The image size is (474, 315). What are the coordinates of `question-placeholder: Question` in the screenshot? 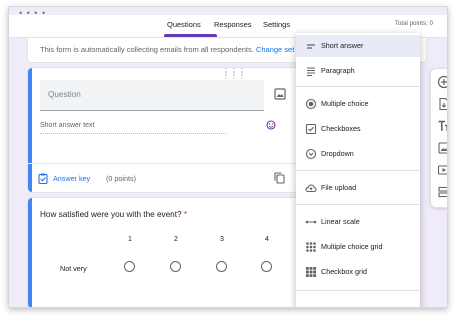 It's located at (64, 94).